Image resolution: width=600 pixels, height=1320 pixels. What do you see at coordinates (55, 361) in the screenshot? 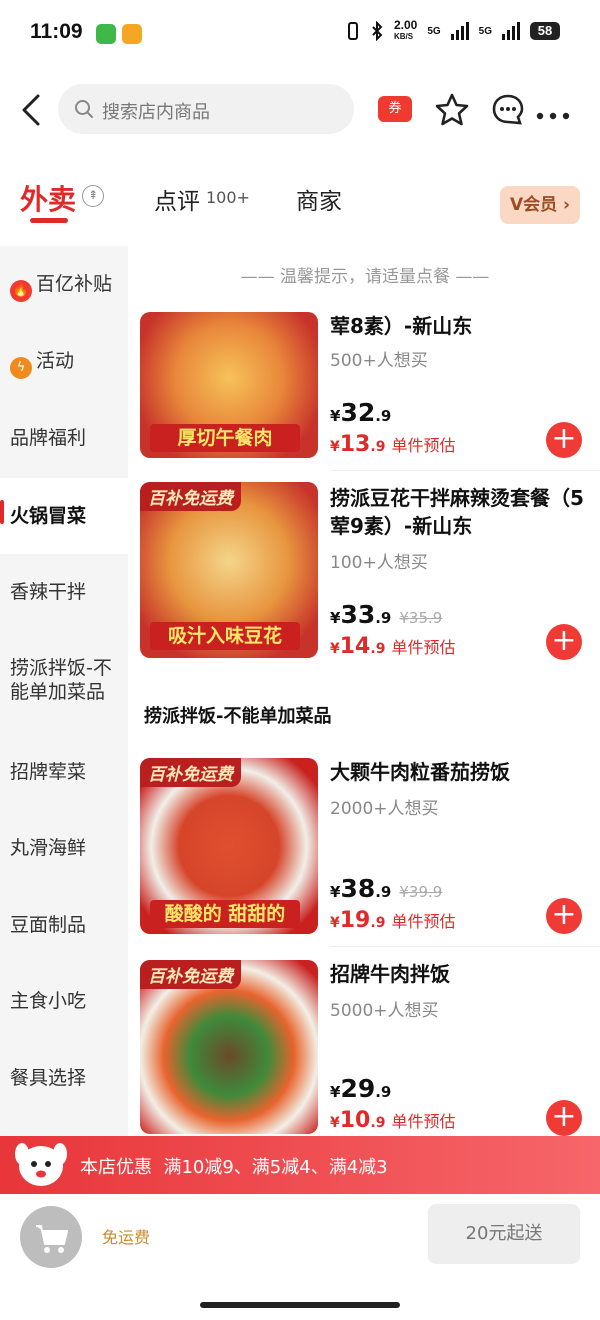
I see `sidebar-item-label: 活动` at bounding box center [55, 361].